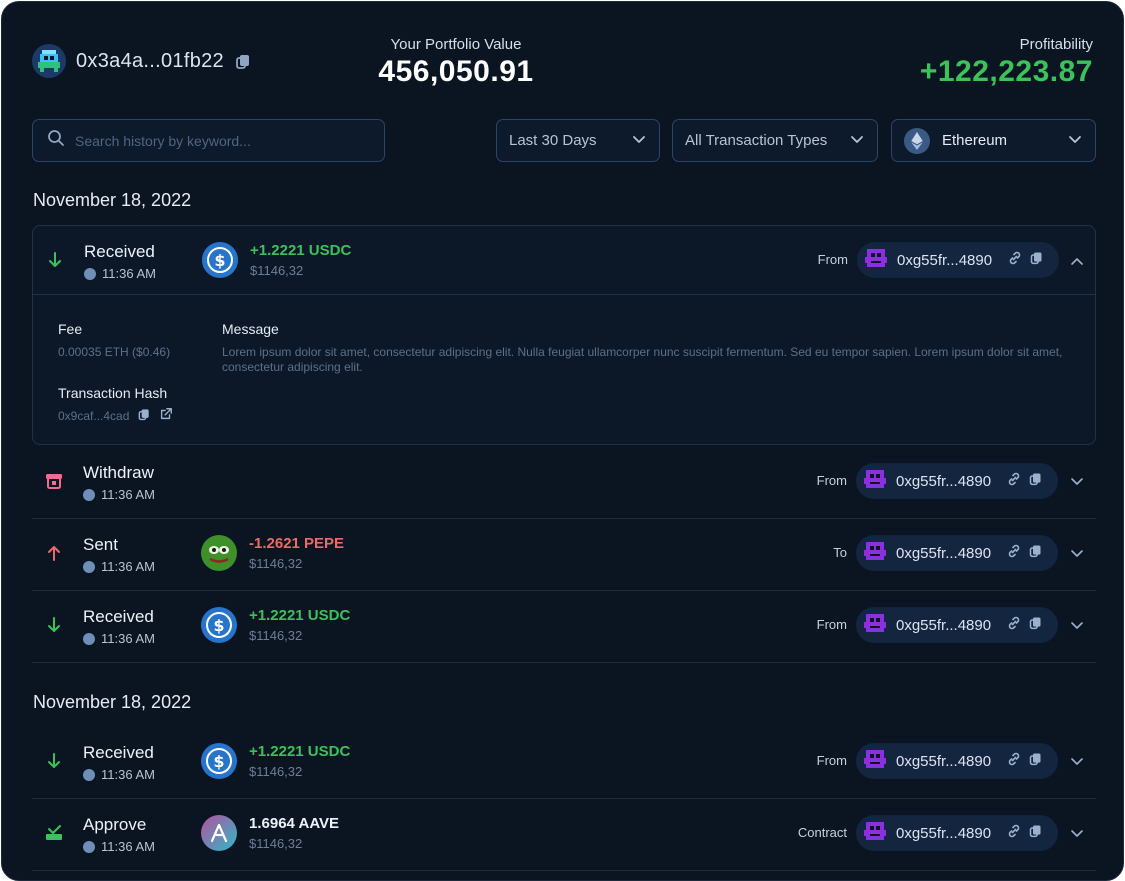  Describe the element at coordinates (70, 329) in the screenshot. I see `fee-label: Fee` at that location.